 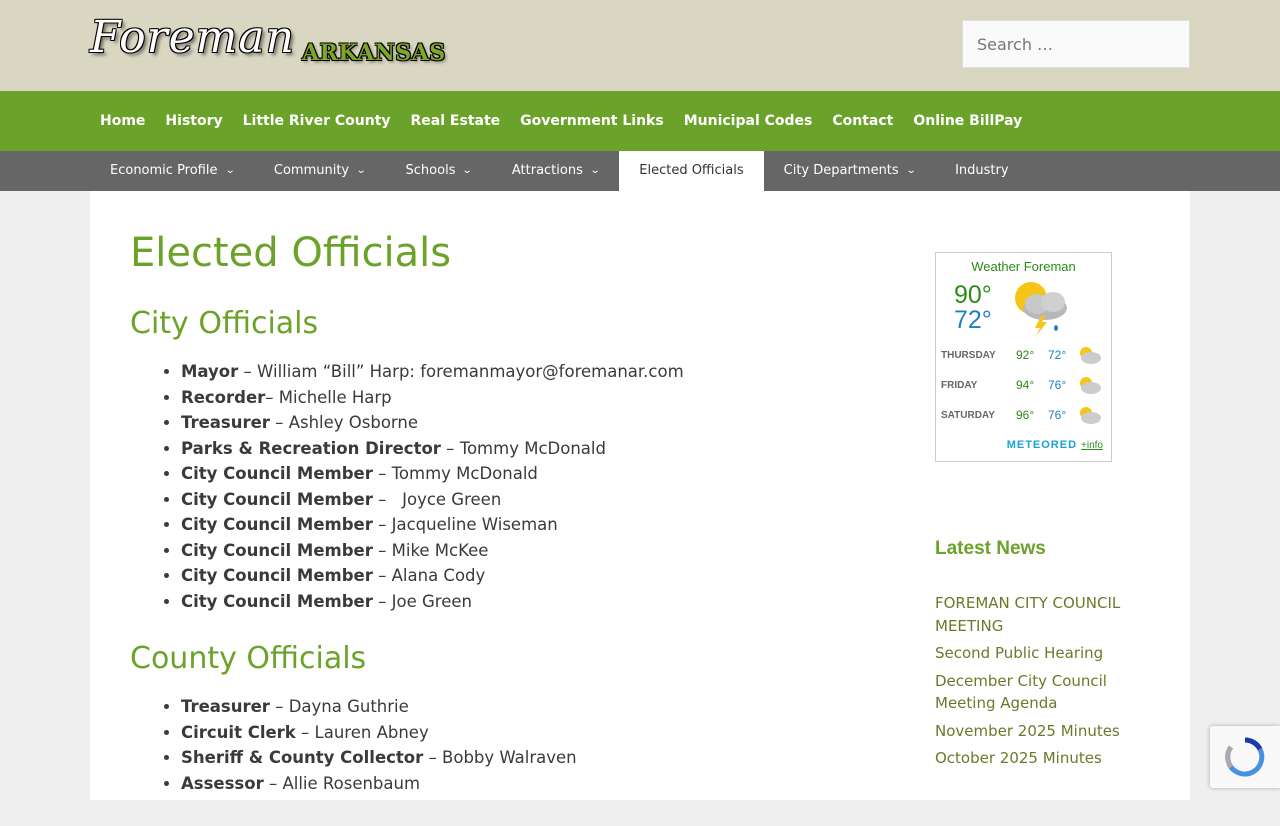 I want to click on official-name: Joyce Green, so click(x=452, y=499).